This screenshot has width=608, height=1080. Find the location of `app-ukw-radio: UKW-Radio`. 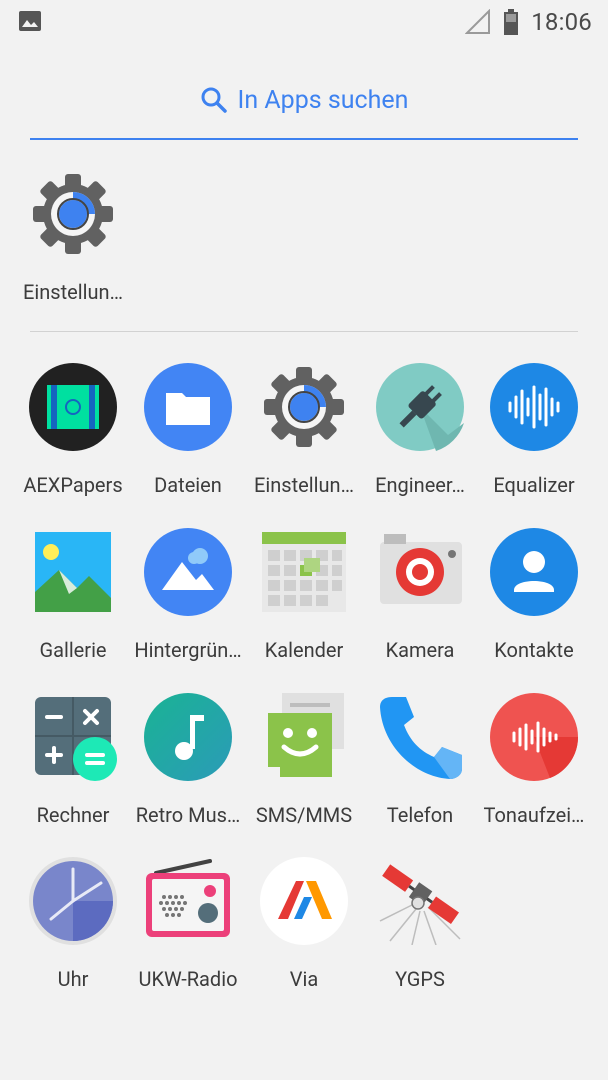

app-ukw-radio: UKW-Radio is located at coordinates (188, 932).